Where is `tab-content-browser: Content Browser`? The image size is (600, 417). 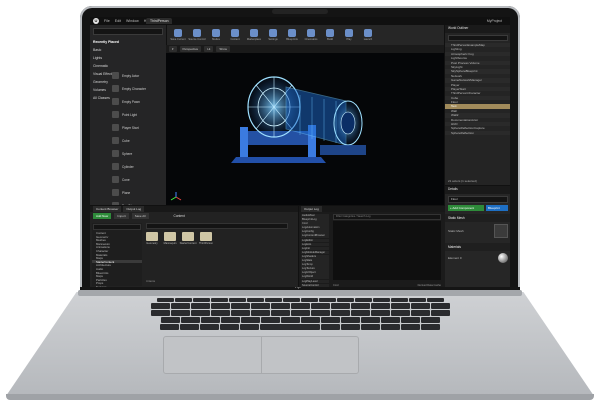
tab-content-browser: Content Browser is located at coordinates (107, 209).